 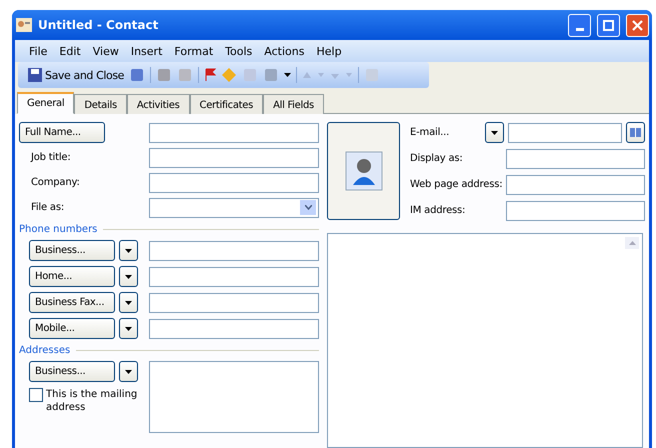 I want to click on person-icon, so click(x=363, y=171).